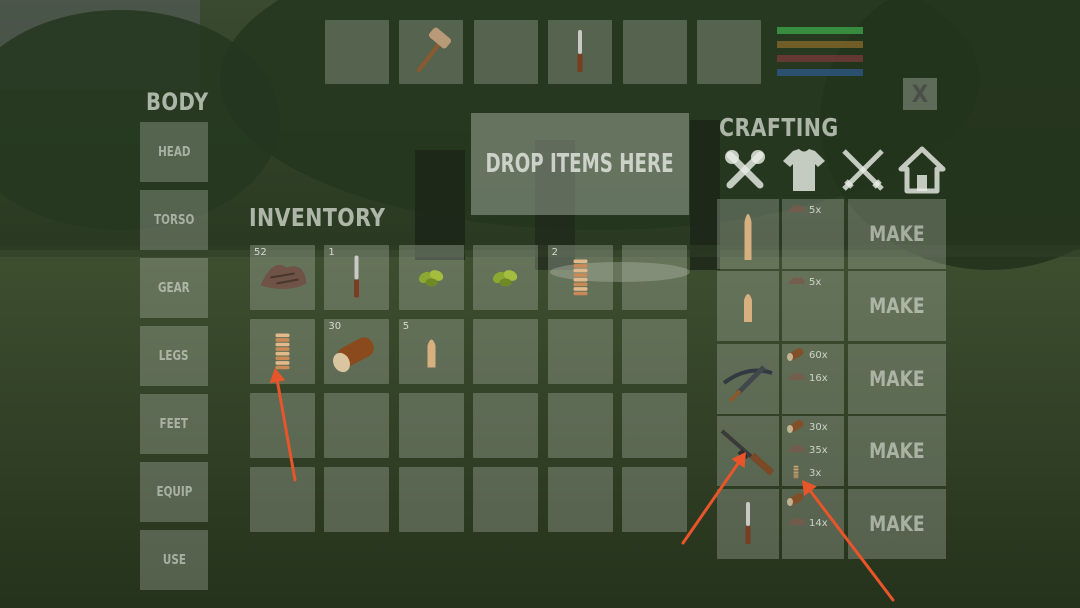 The height and width of the screenshot is (608, 1080). I want to click on body-slot-feet: FEET, so click(174, 424).